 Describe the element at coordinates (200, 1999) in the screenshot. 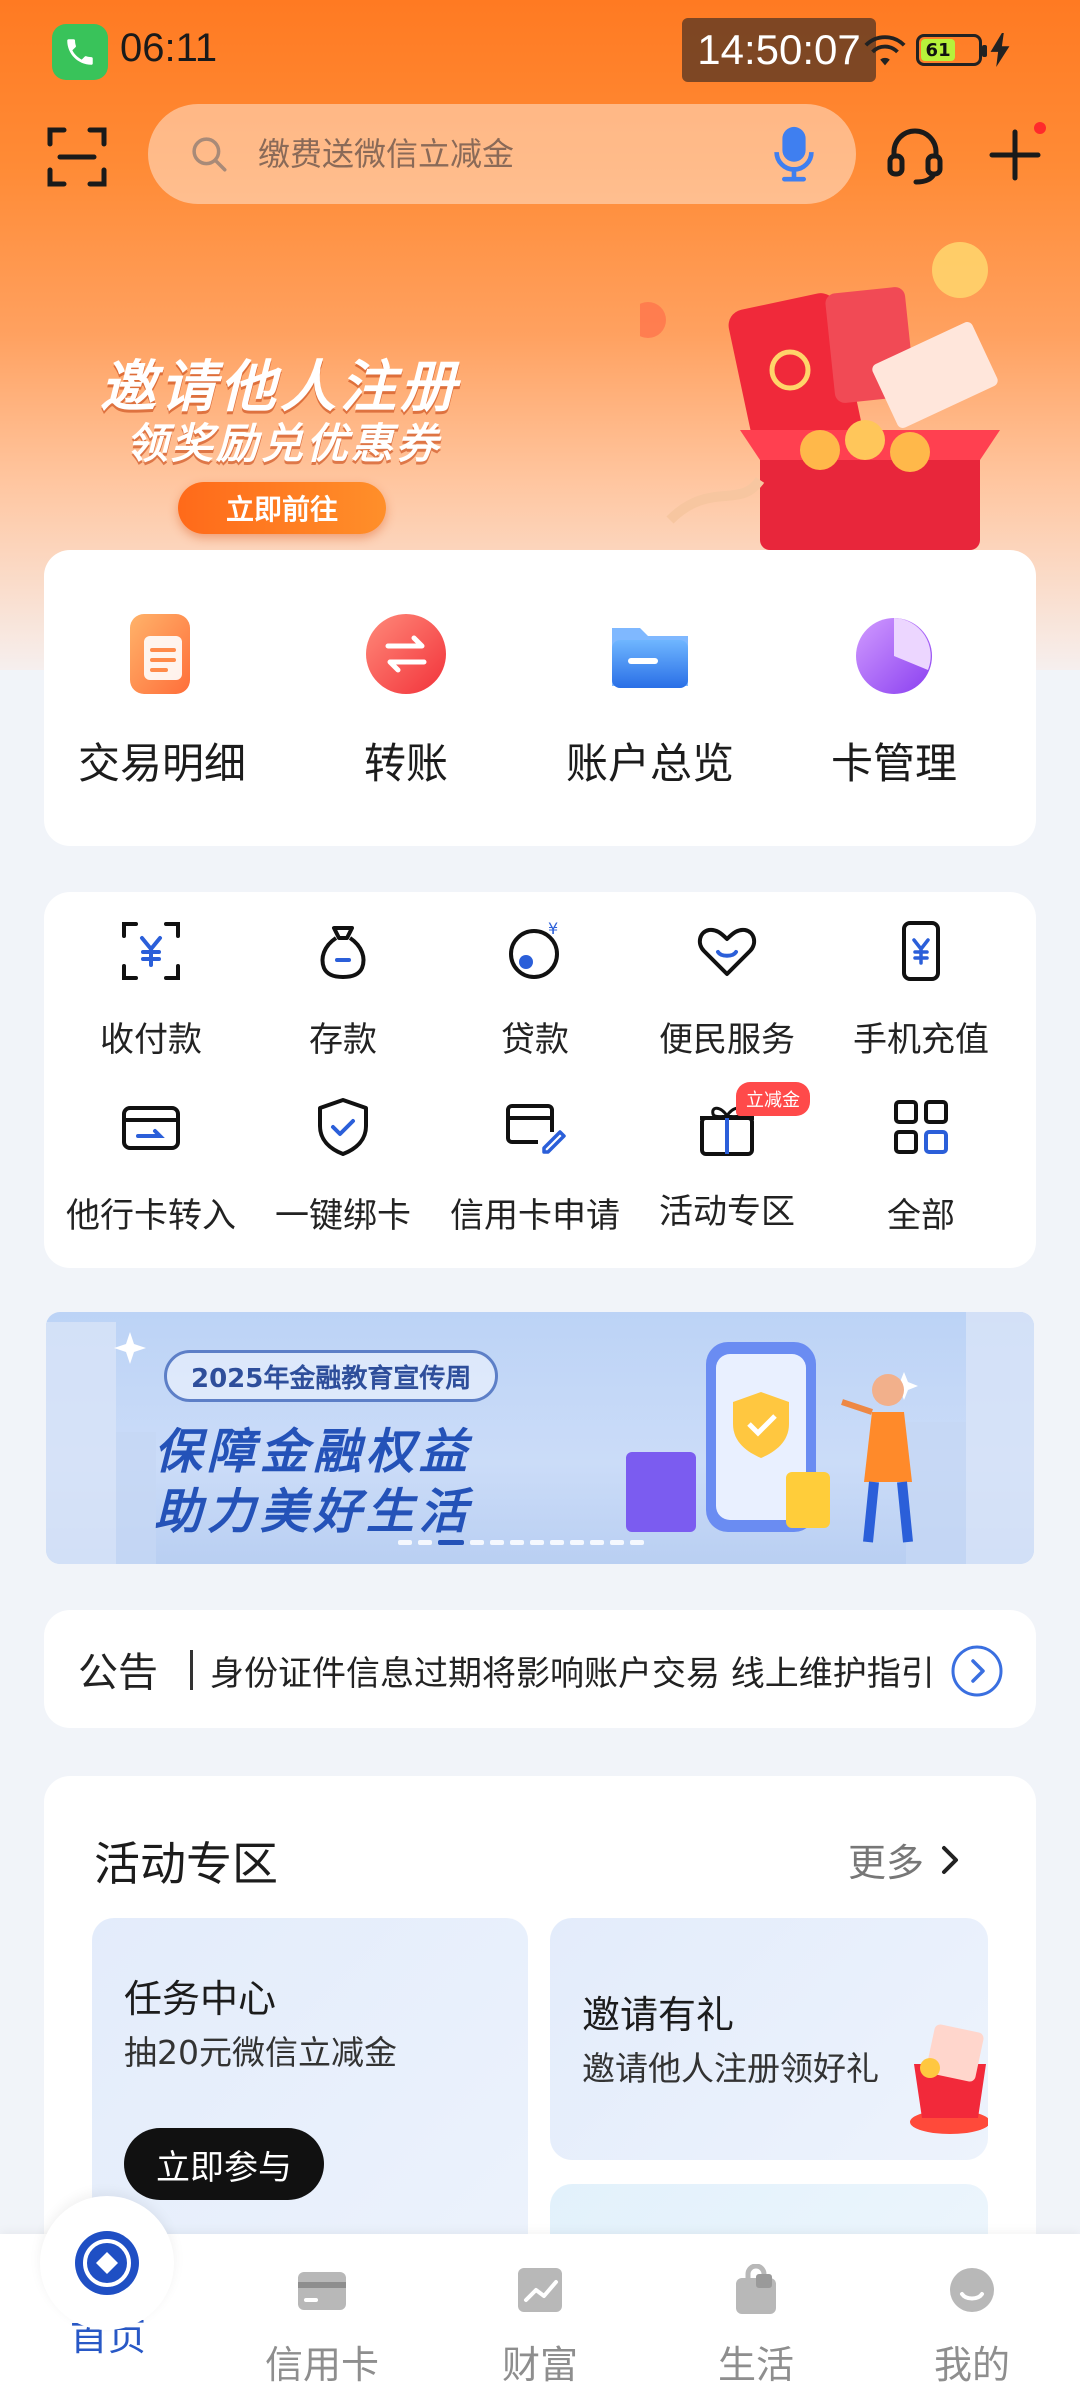

I see `tile-title: 任务中心` at that location.